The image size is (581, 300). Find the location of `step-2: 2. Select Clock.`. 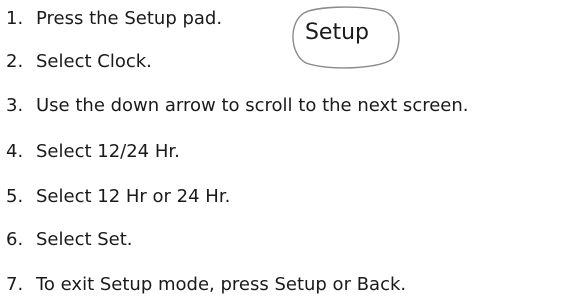

step-2: 2. Select Clock. is located at coordinates (79, 62).